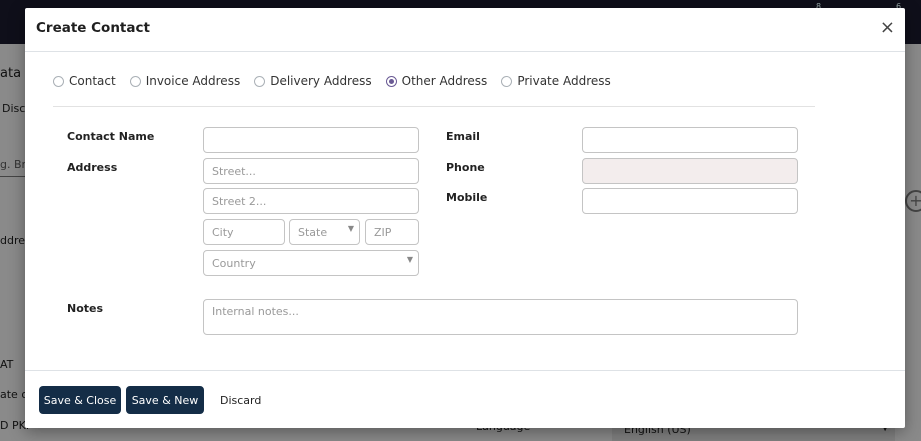  Describe the element at coordinates (321, 81) in the screenshot. I see `radio-label: Delivery Address` at that location.